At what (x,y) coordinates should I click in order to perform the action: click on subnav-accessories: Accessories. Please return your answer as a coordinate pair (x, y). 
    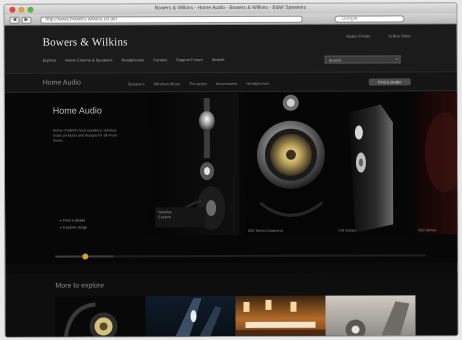
    Looking at the image, I should click on (227, 83).